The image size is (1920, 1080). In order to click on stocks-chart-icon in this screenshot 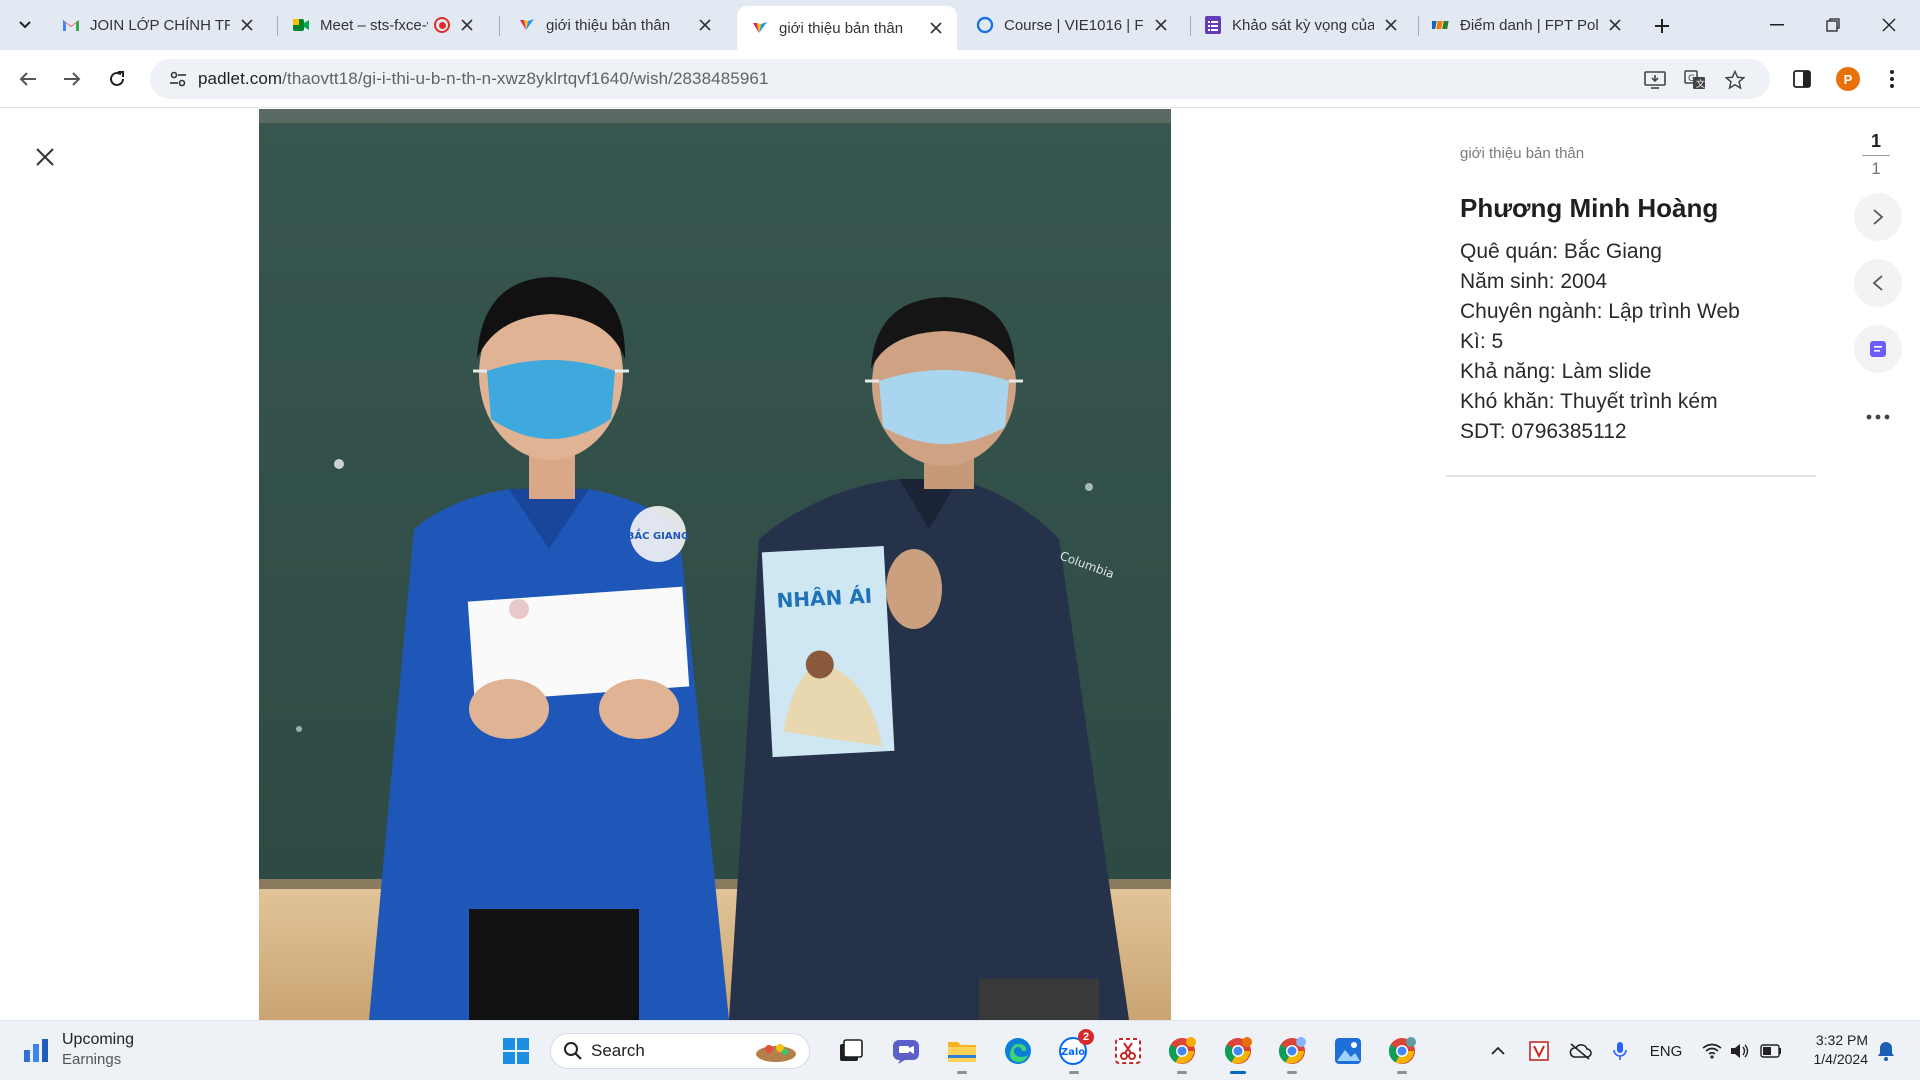, I will do `click(36, 1050)`.